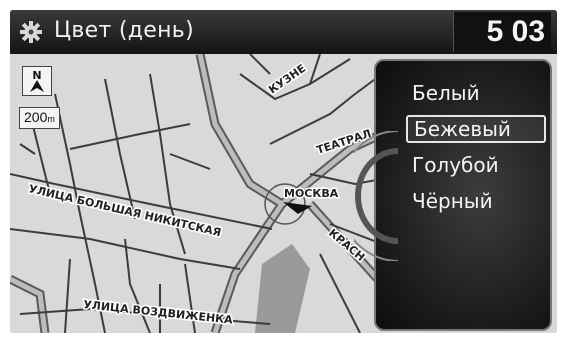 The height and width of the screenshot is (342, 565). I want to click on header-bar: Цвет (день) 5 03, so click(283, 32).